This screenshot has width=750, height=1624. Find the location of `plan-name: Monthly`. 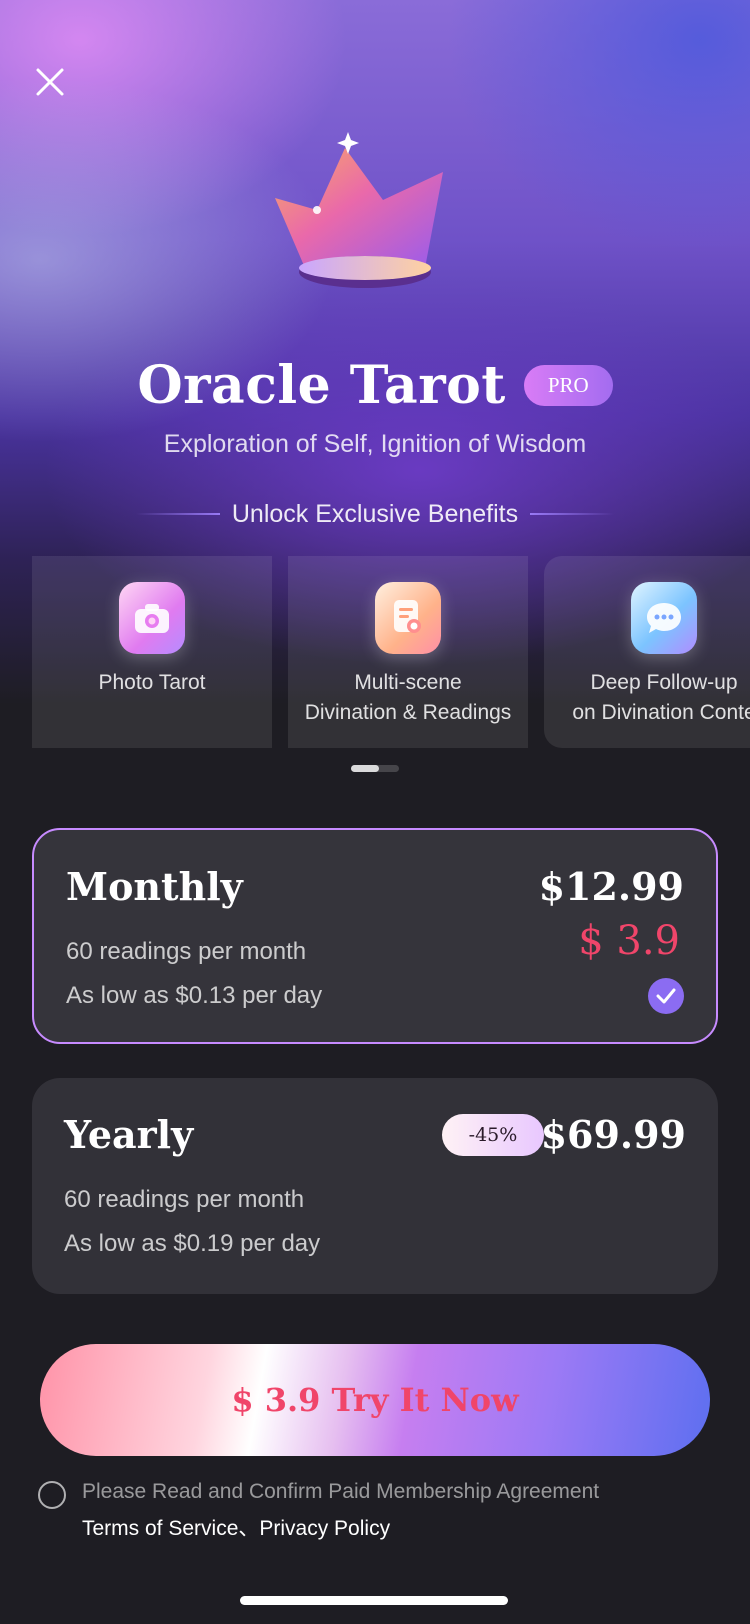

plan-name: Monthly is located at coordinates (154, 886).